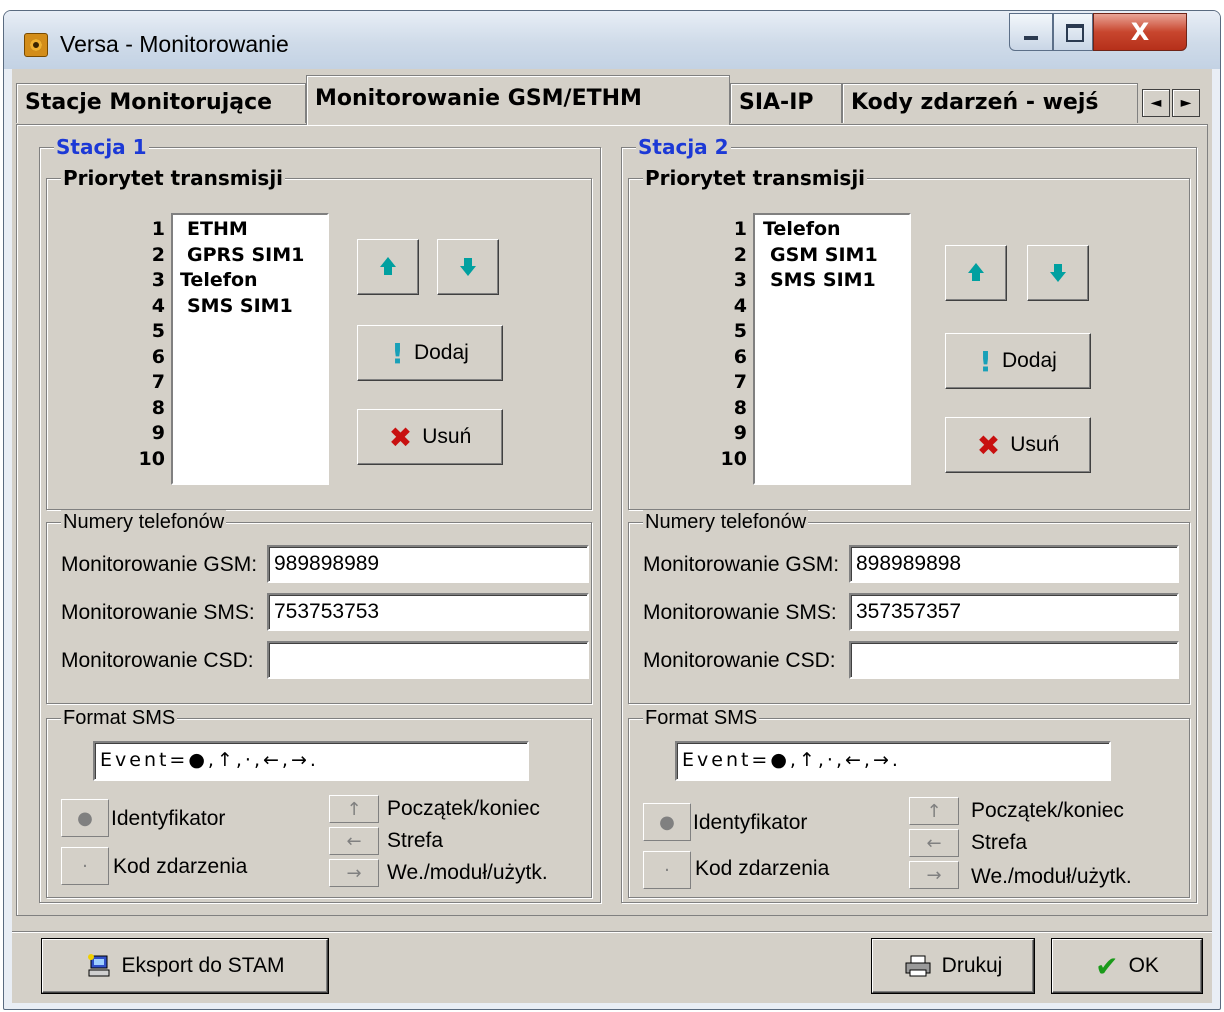 Image resolution: width=1224 pixels, height=1012 pixels. Describe the element at coordinates (839, 256) in the screenshot. I see `list-item: GSM SIM1` at that location.